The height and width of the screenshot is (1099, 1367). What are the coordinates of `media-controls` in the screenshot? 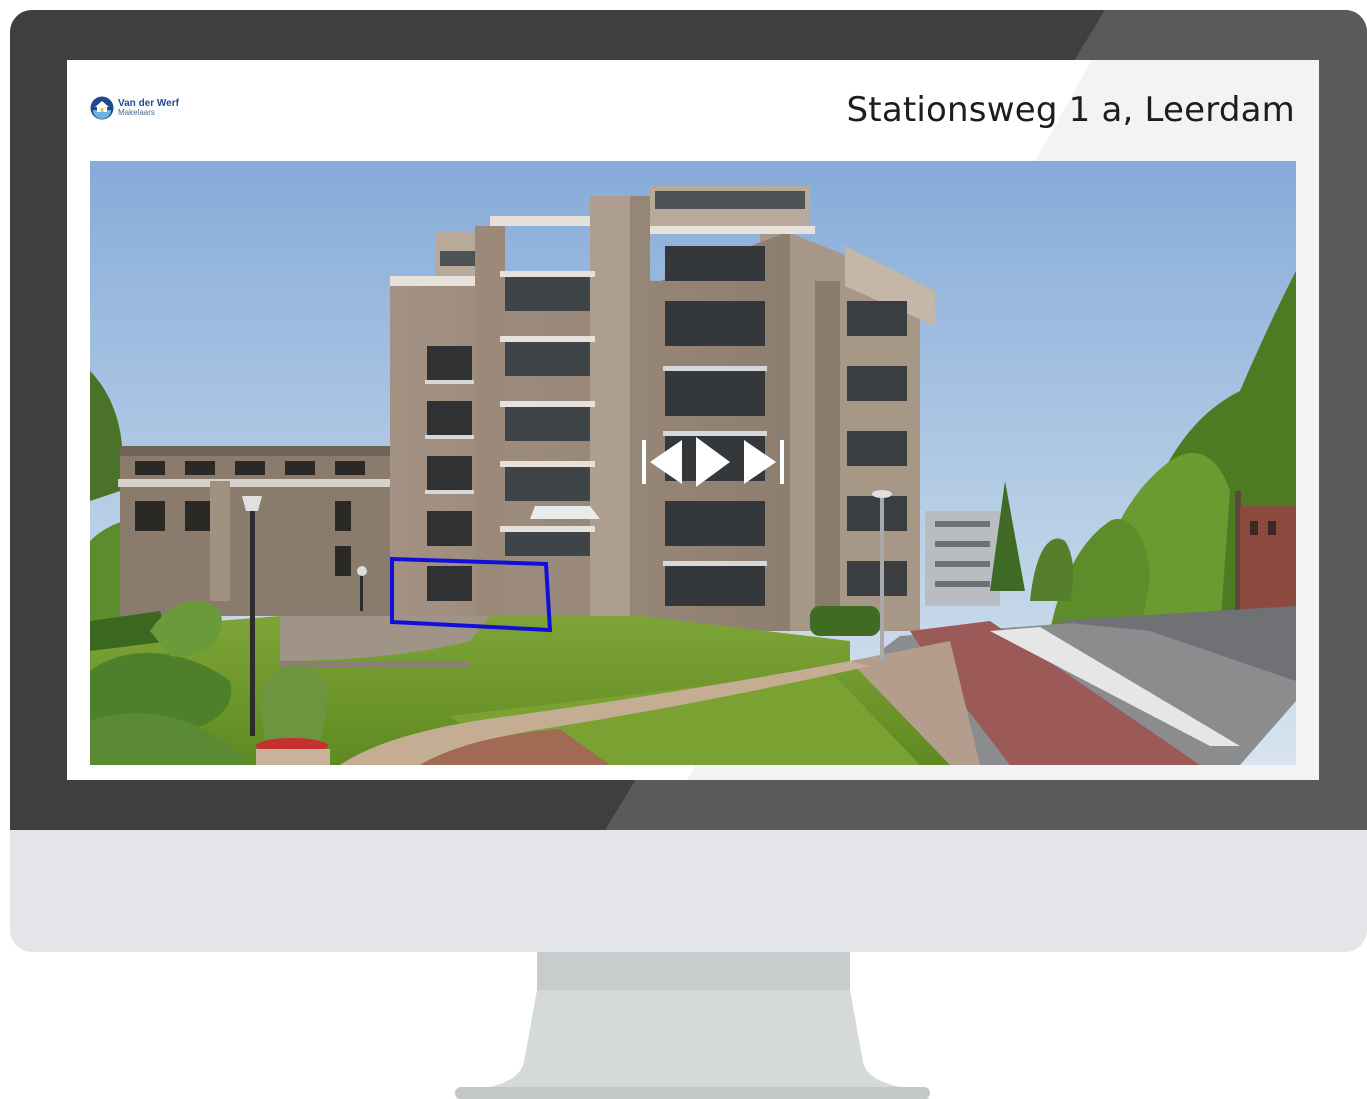 It's located at (713, 462).